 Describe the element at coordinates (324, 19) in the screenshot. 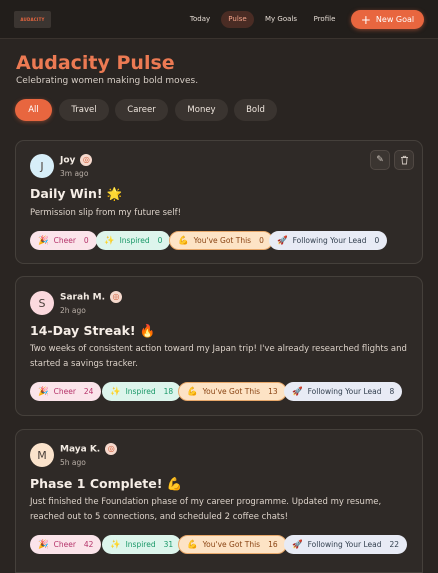

I see `nav-profile: Profile` at that location.